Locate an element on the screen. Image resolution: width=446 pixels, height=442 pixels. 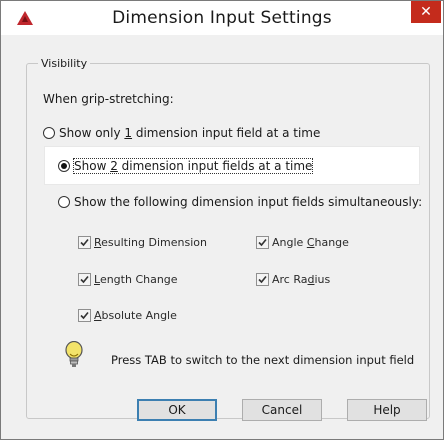
checkbox-label: Resulting Dimension is located at coordinates (150, 242).